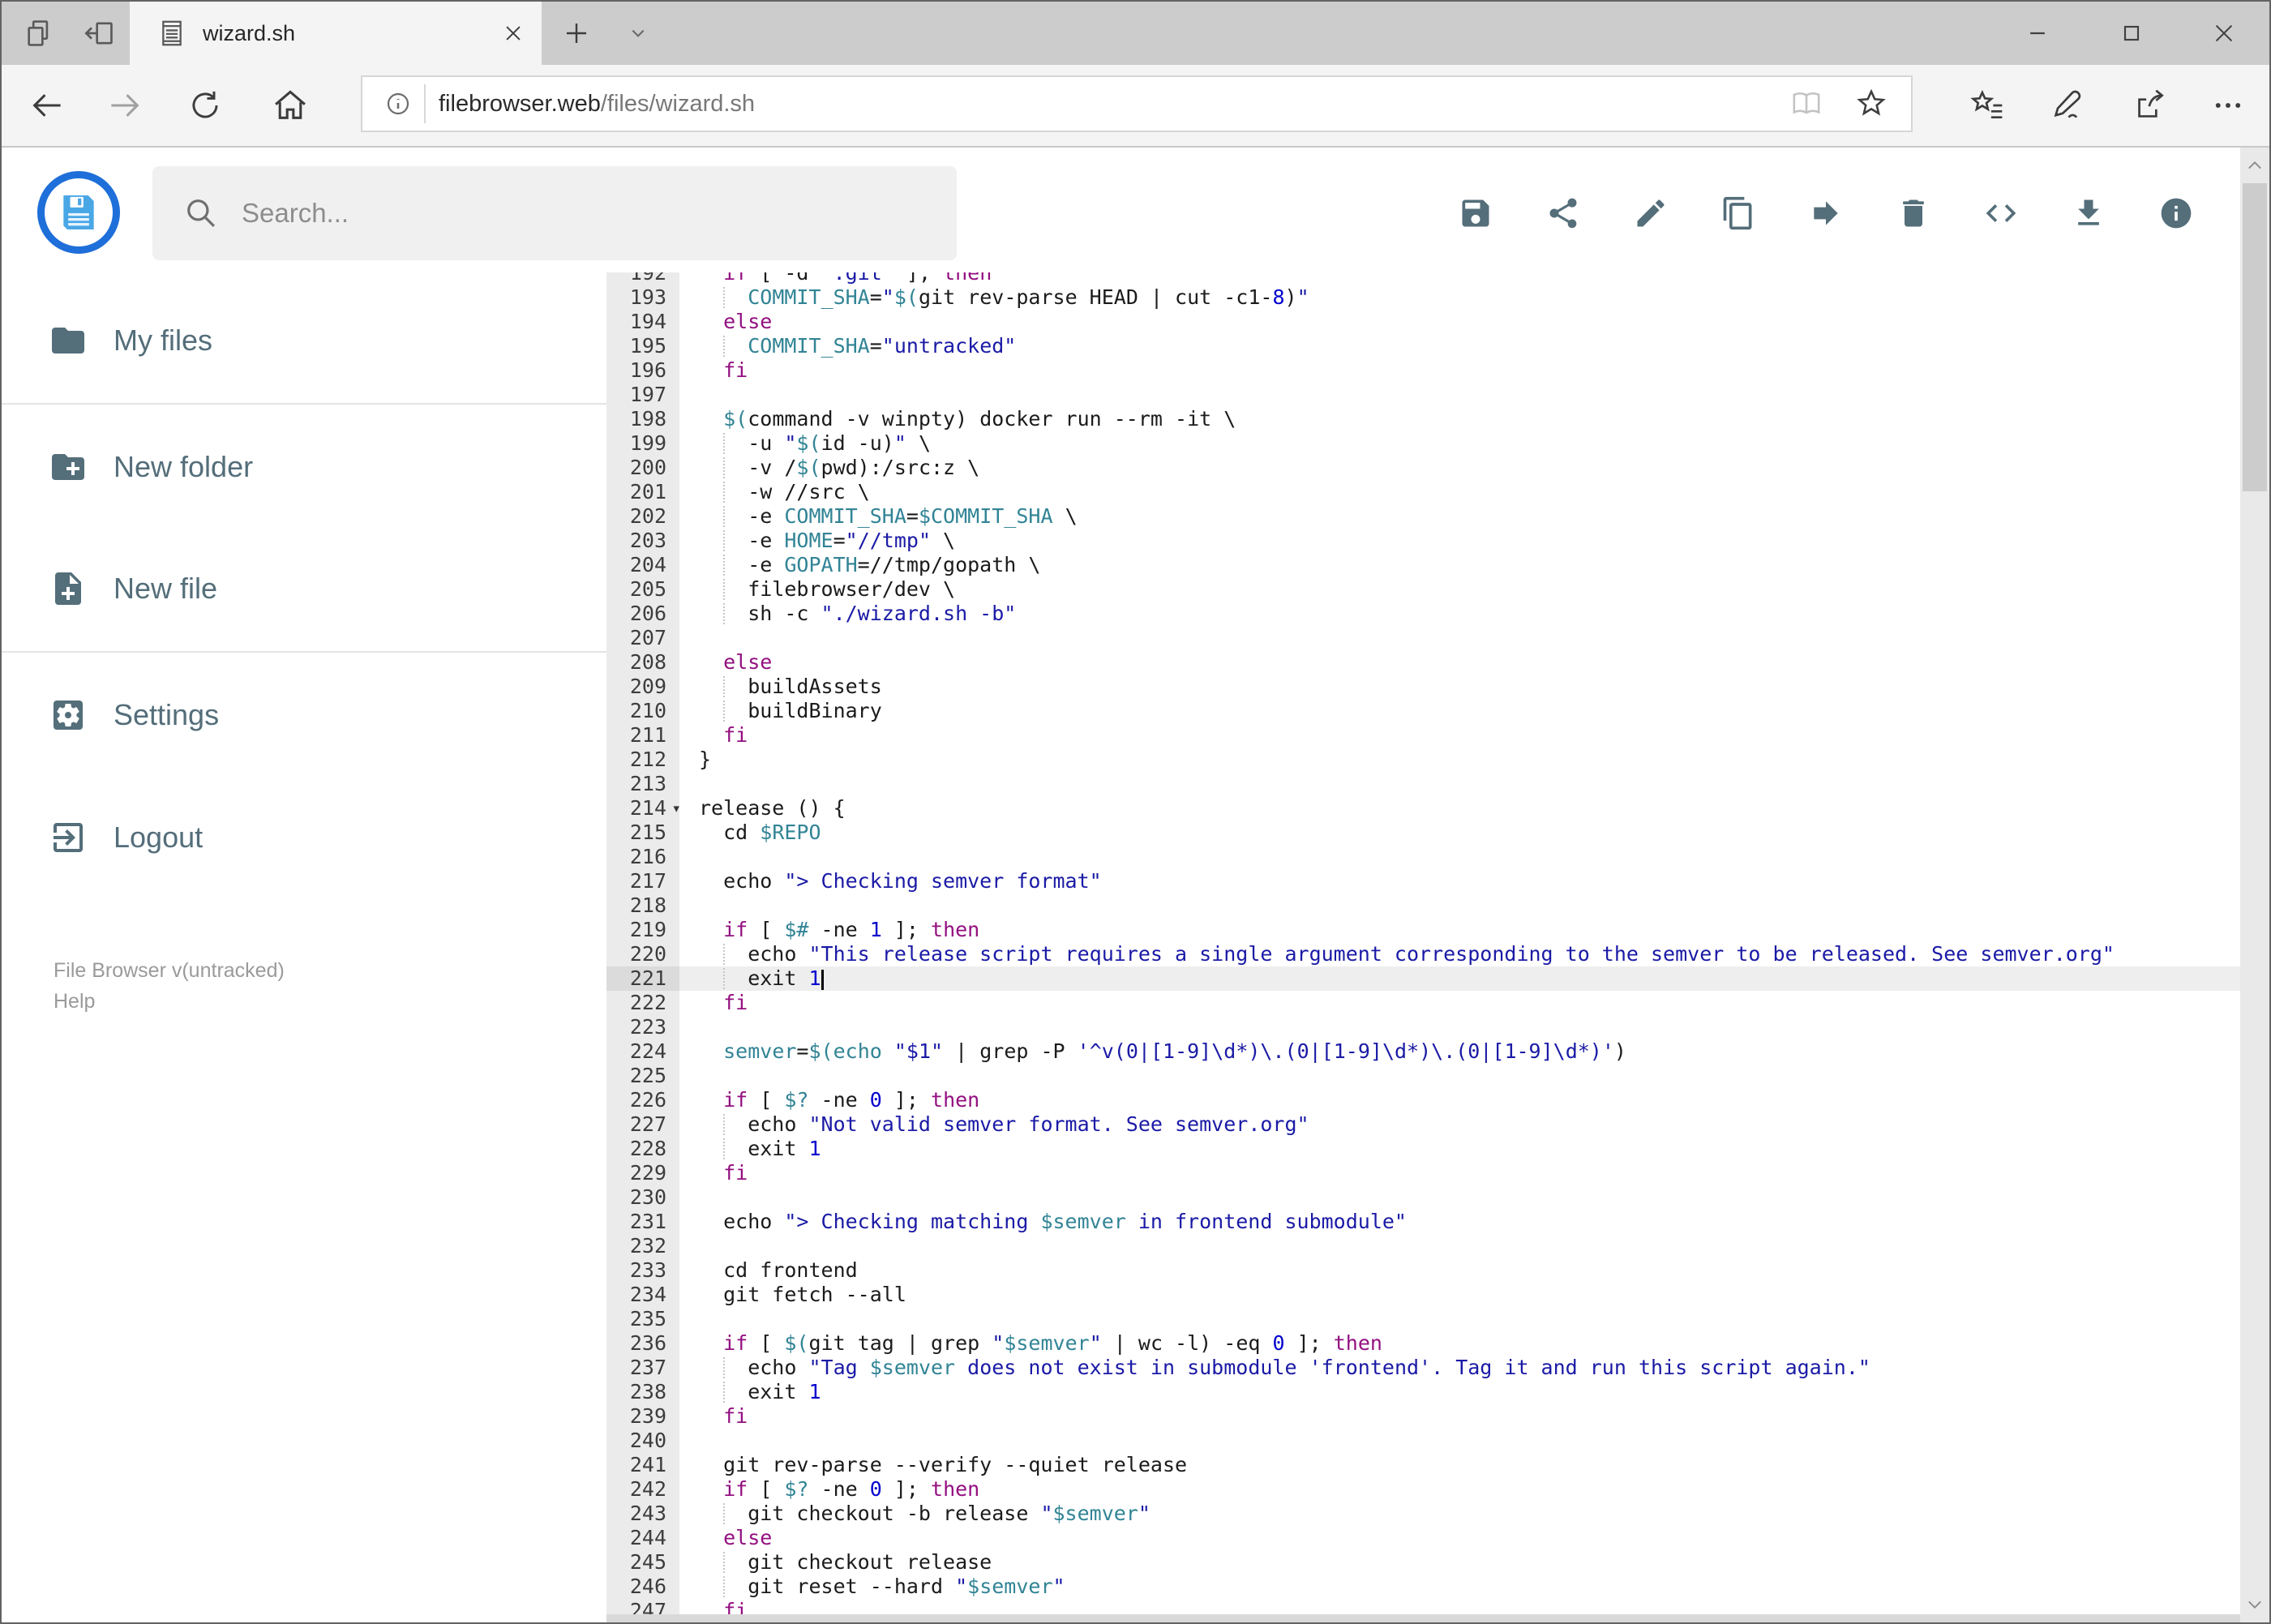 This screenshot has height=1624, width=2271. Describe the element at coordinates (1423, 1246) in the screenshot. I see `code-line: 232` at that location.